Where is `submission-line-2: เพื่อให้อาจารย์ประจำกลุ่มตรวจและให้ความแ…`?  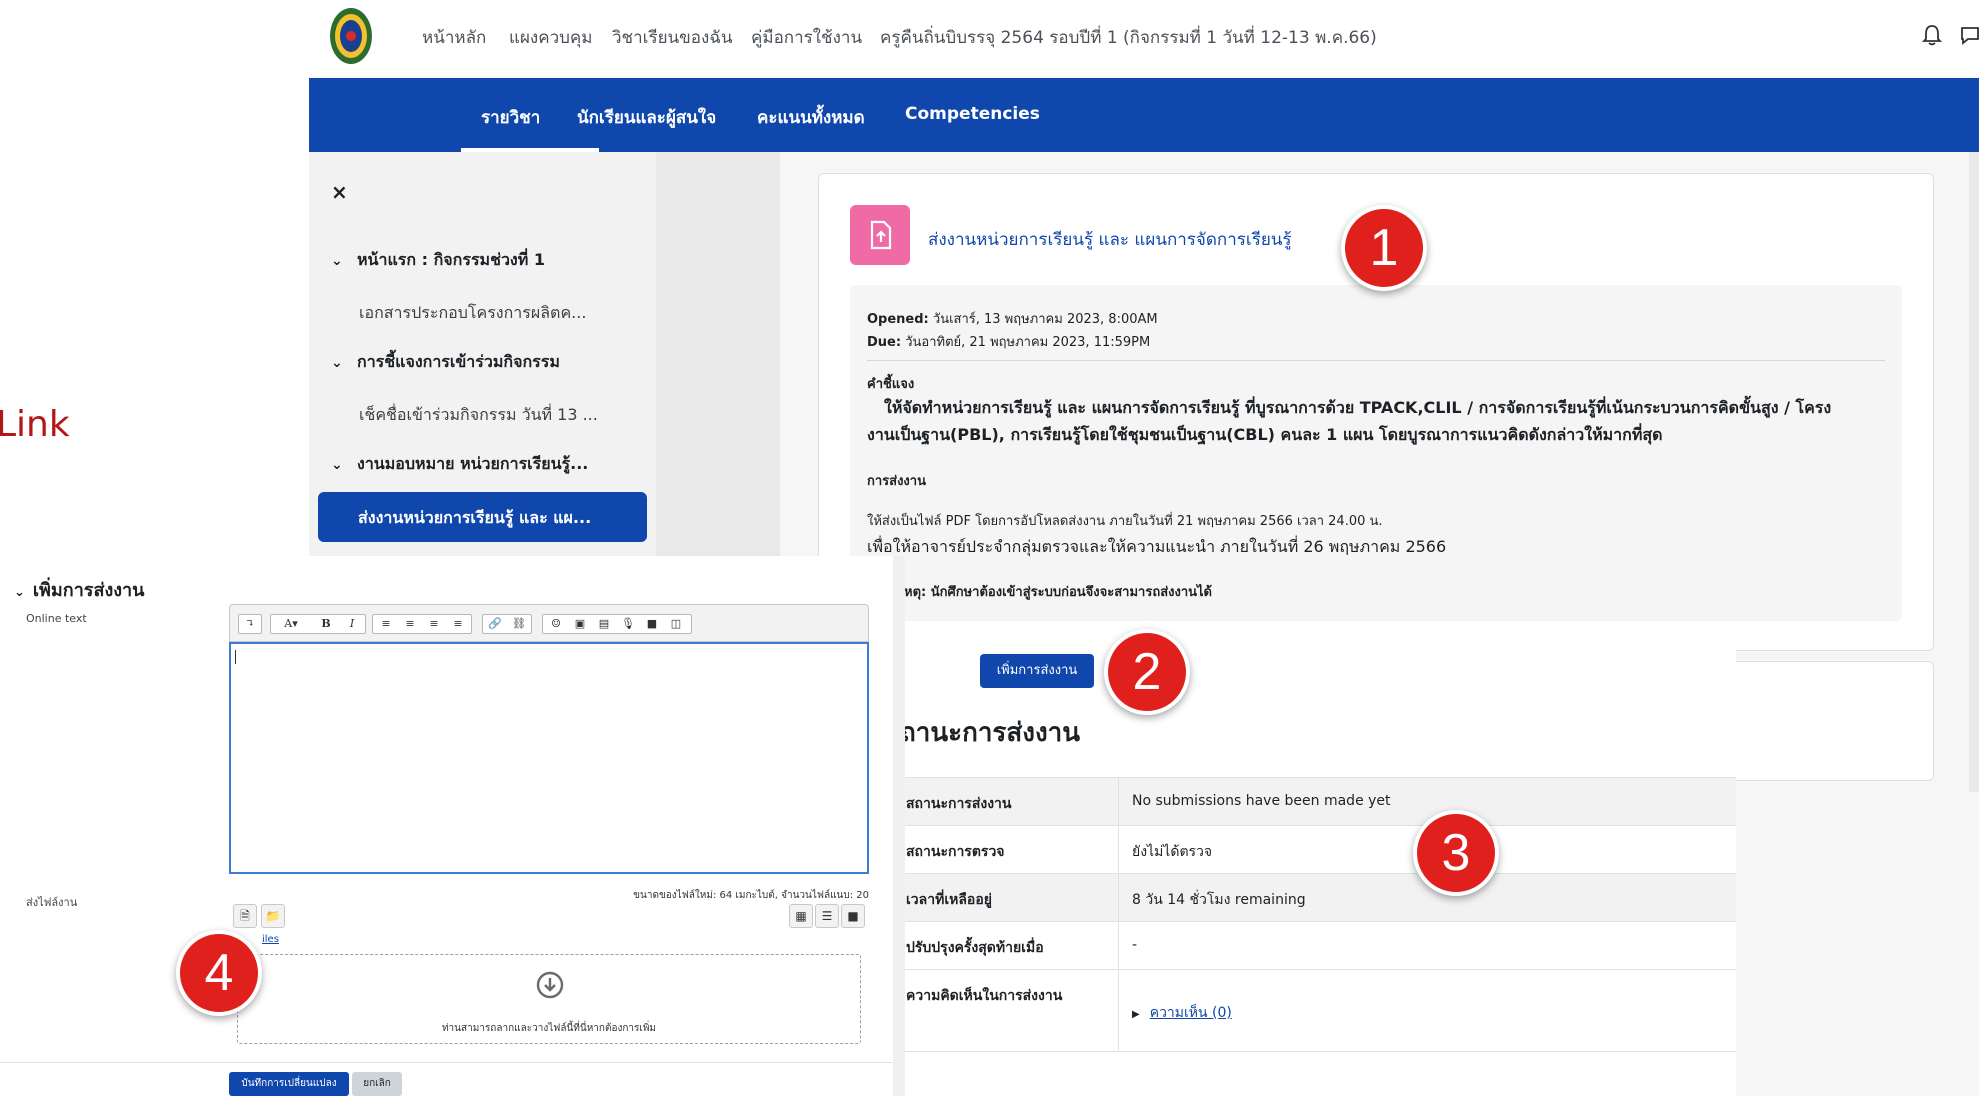 submission-line-2: เพื่อให้อาจารย์ประจำกลุ่มตรวจและให้ความแ… is located at coordinates (1157, 546).